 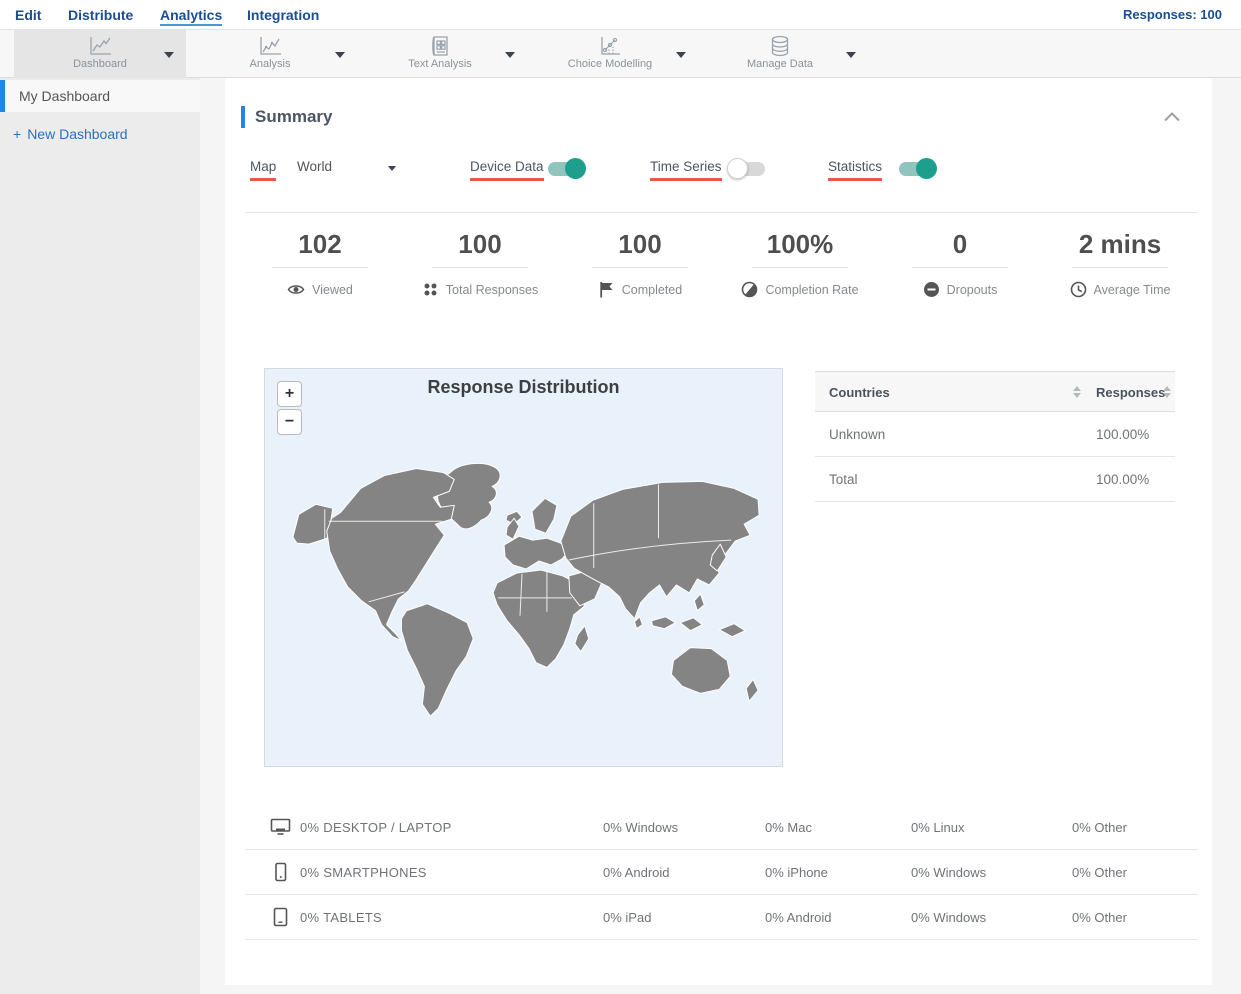 I want to click on new-dashboard-label: New Dashboard, so click(x=77, y=134).